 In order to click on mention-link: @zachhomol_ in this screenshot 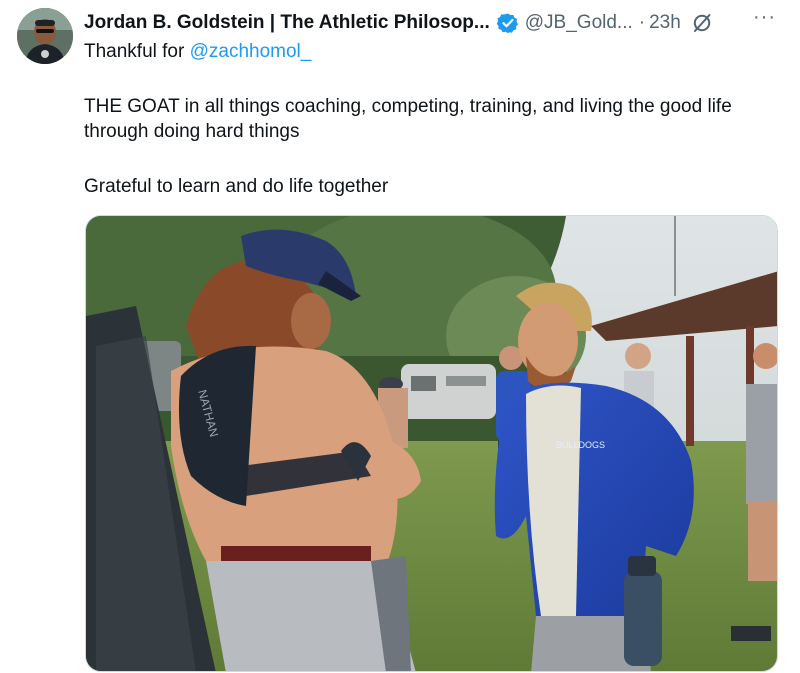, I will do `click(251, 51)`.